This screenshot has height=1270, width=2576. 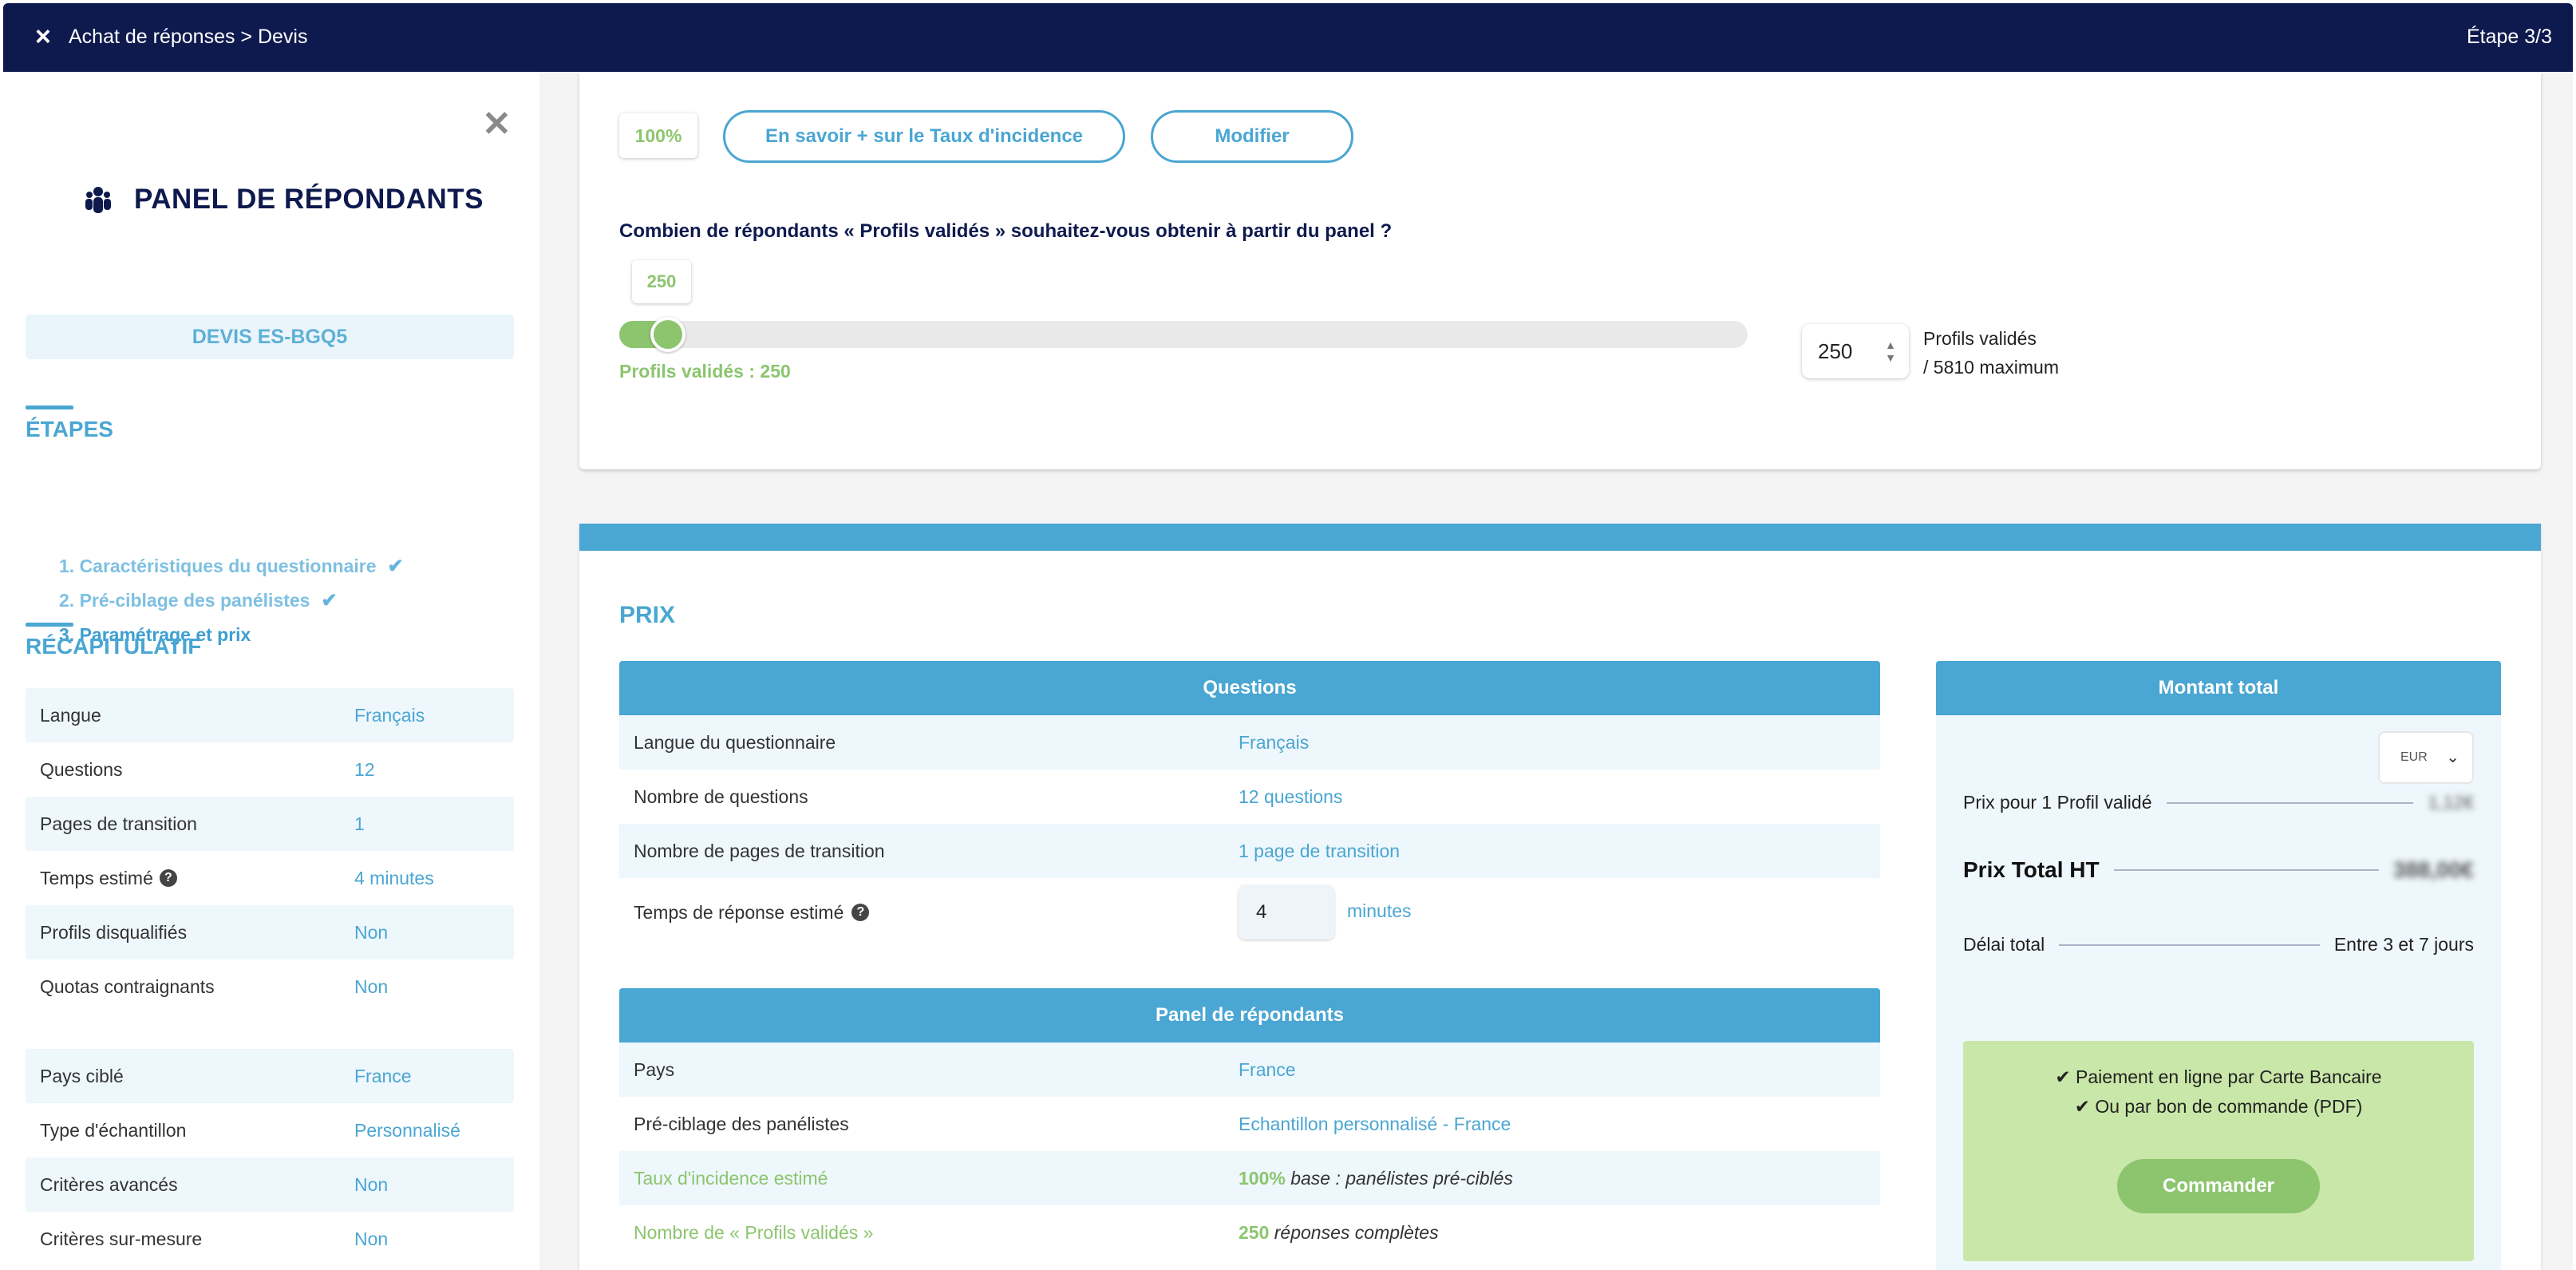 I want to click on respondents-number-input: 250 ▲ ▼, so click(x=1855, y=351).